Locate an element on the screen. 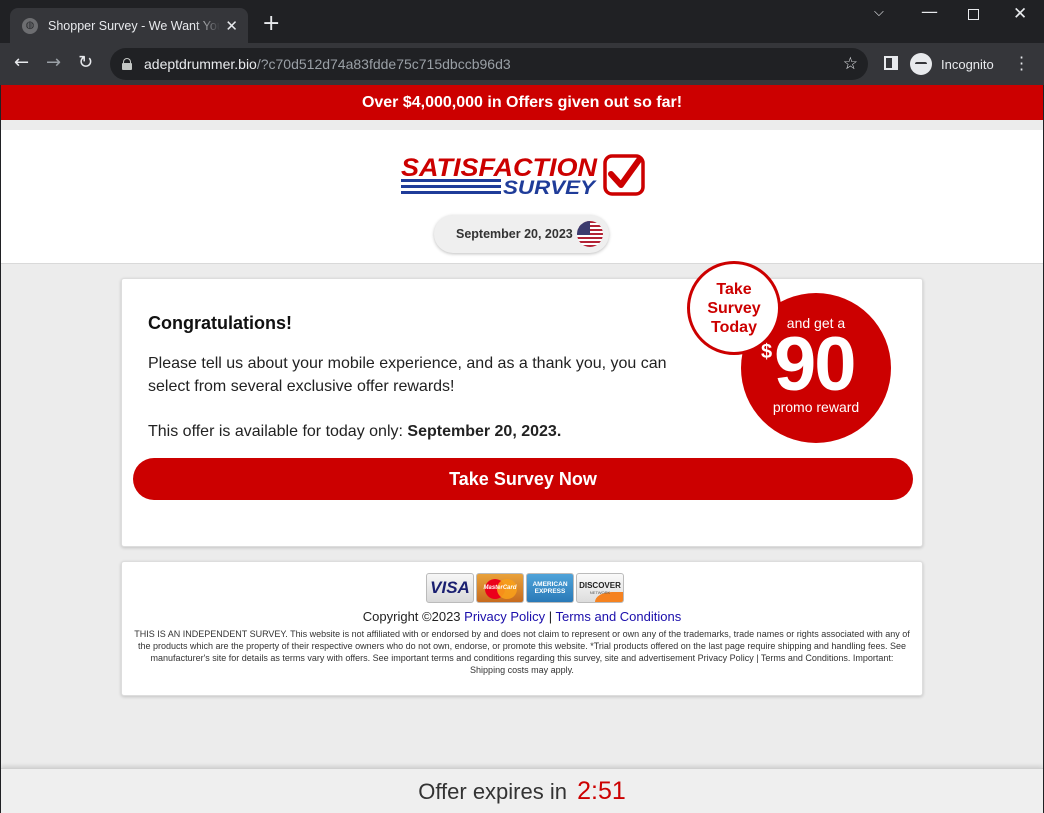  window-close-icon: ✕ is located at coordinates (1020, 14).